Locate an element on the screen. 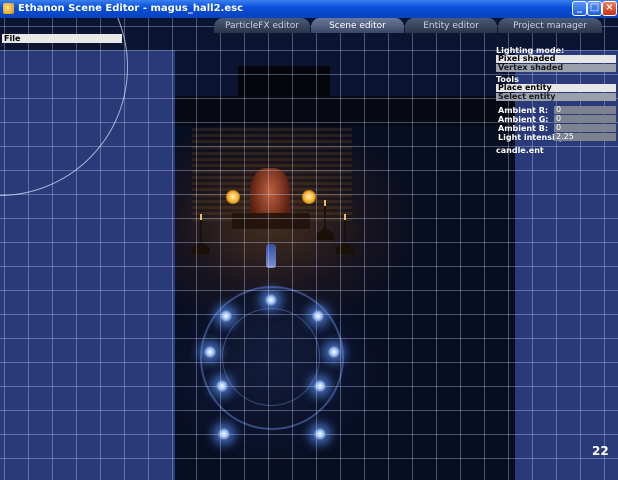 Image resolution: width=618 pixels, height=480 pixels. ambient-b-label: Ambient B: is located at coordinates (523, 128).